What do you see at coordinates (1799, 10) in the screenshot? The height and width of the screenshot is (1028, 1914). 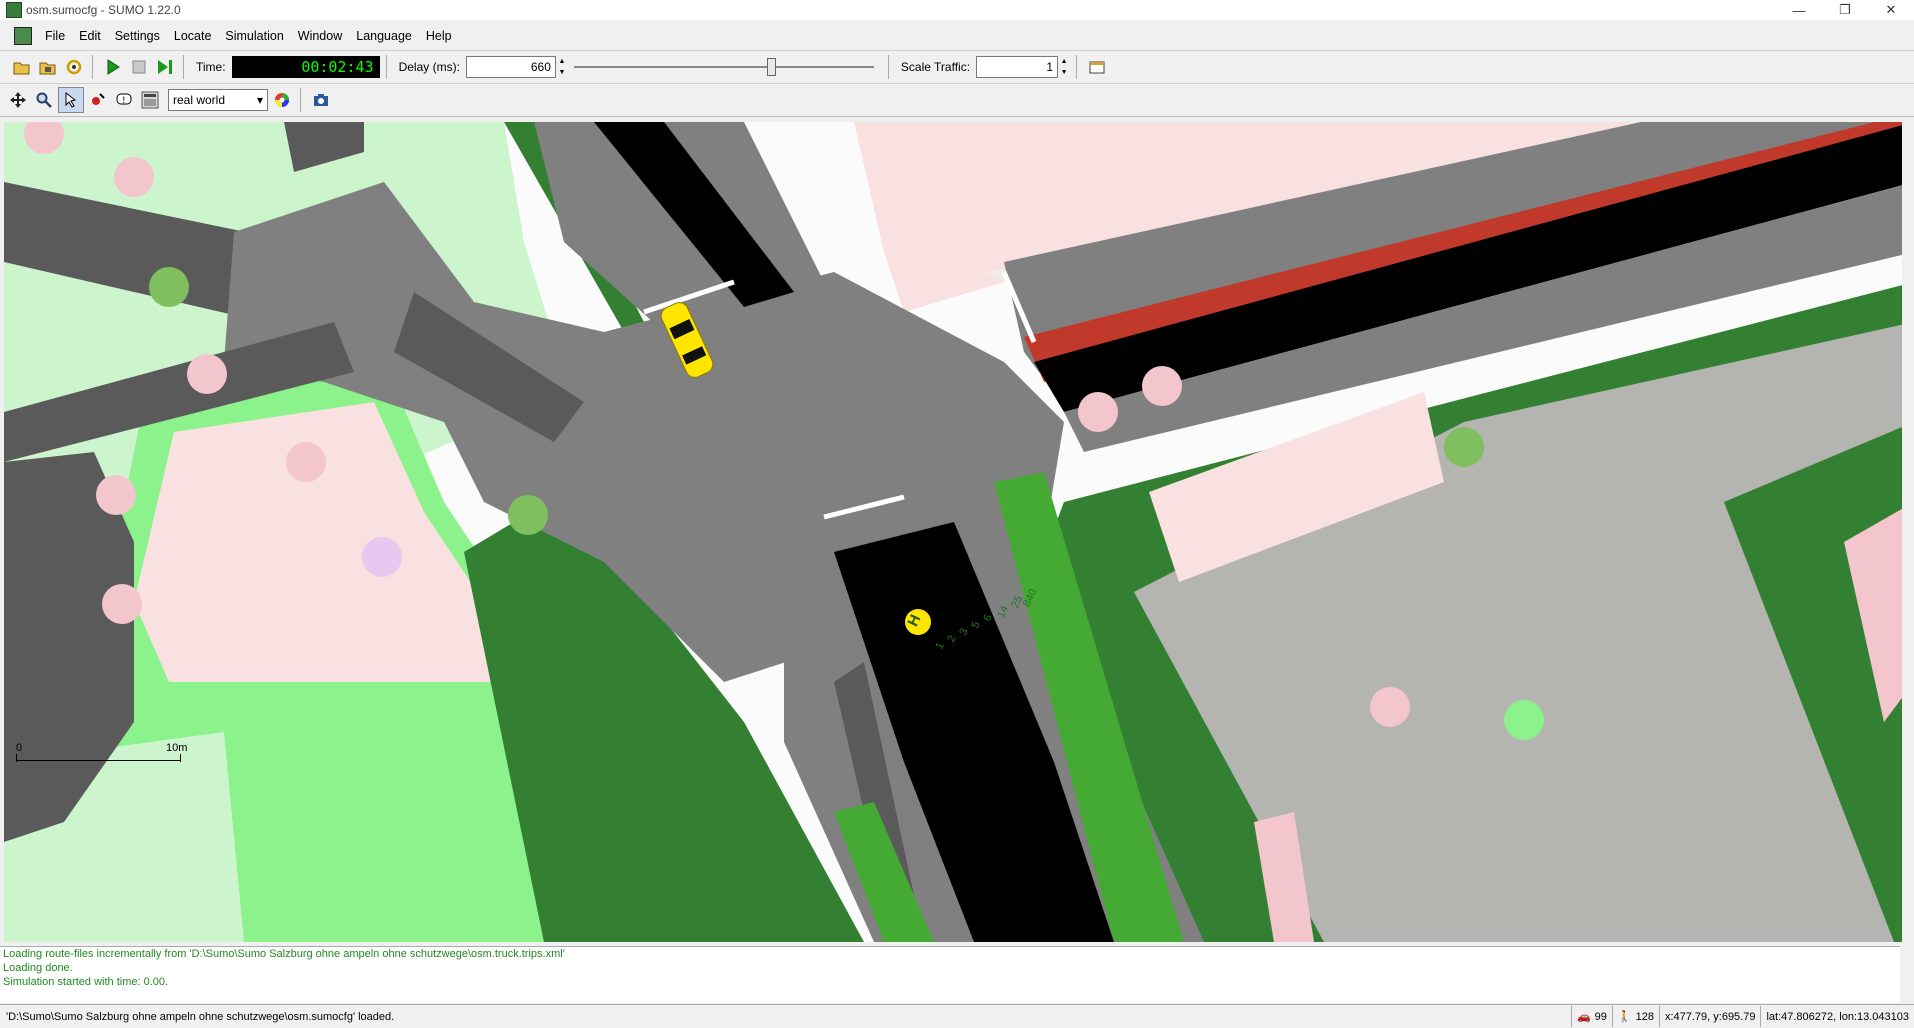 I see `minimize-button: —` at bounding box center [1799, 10].